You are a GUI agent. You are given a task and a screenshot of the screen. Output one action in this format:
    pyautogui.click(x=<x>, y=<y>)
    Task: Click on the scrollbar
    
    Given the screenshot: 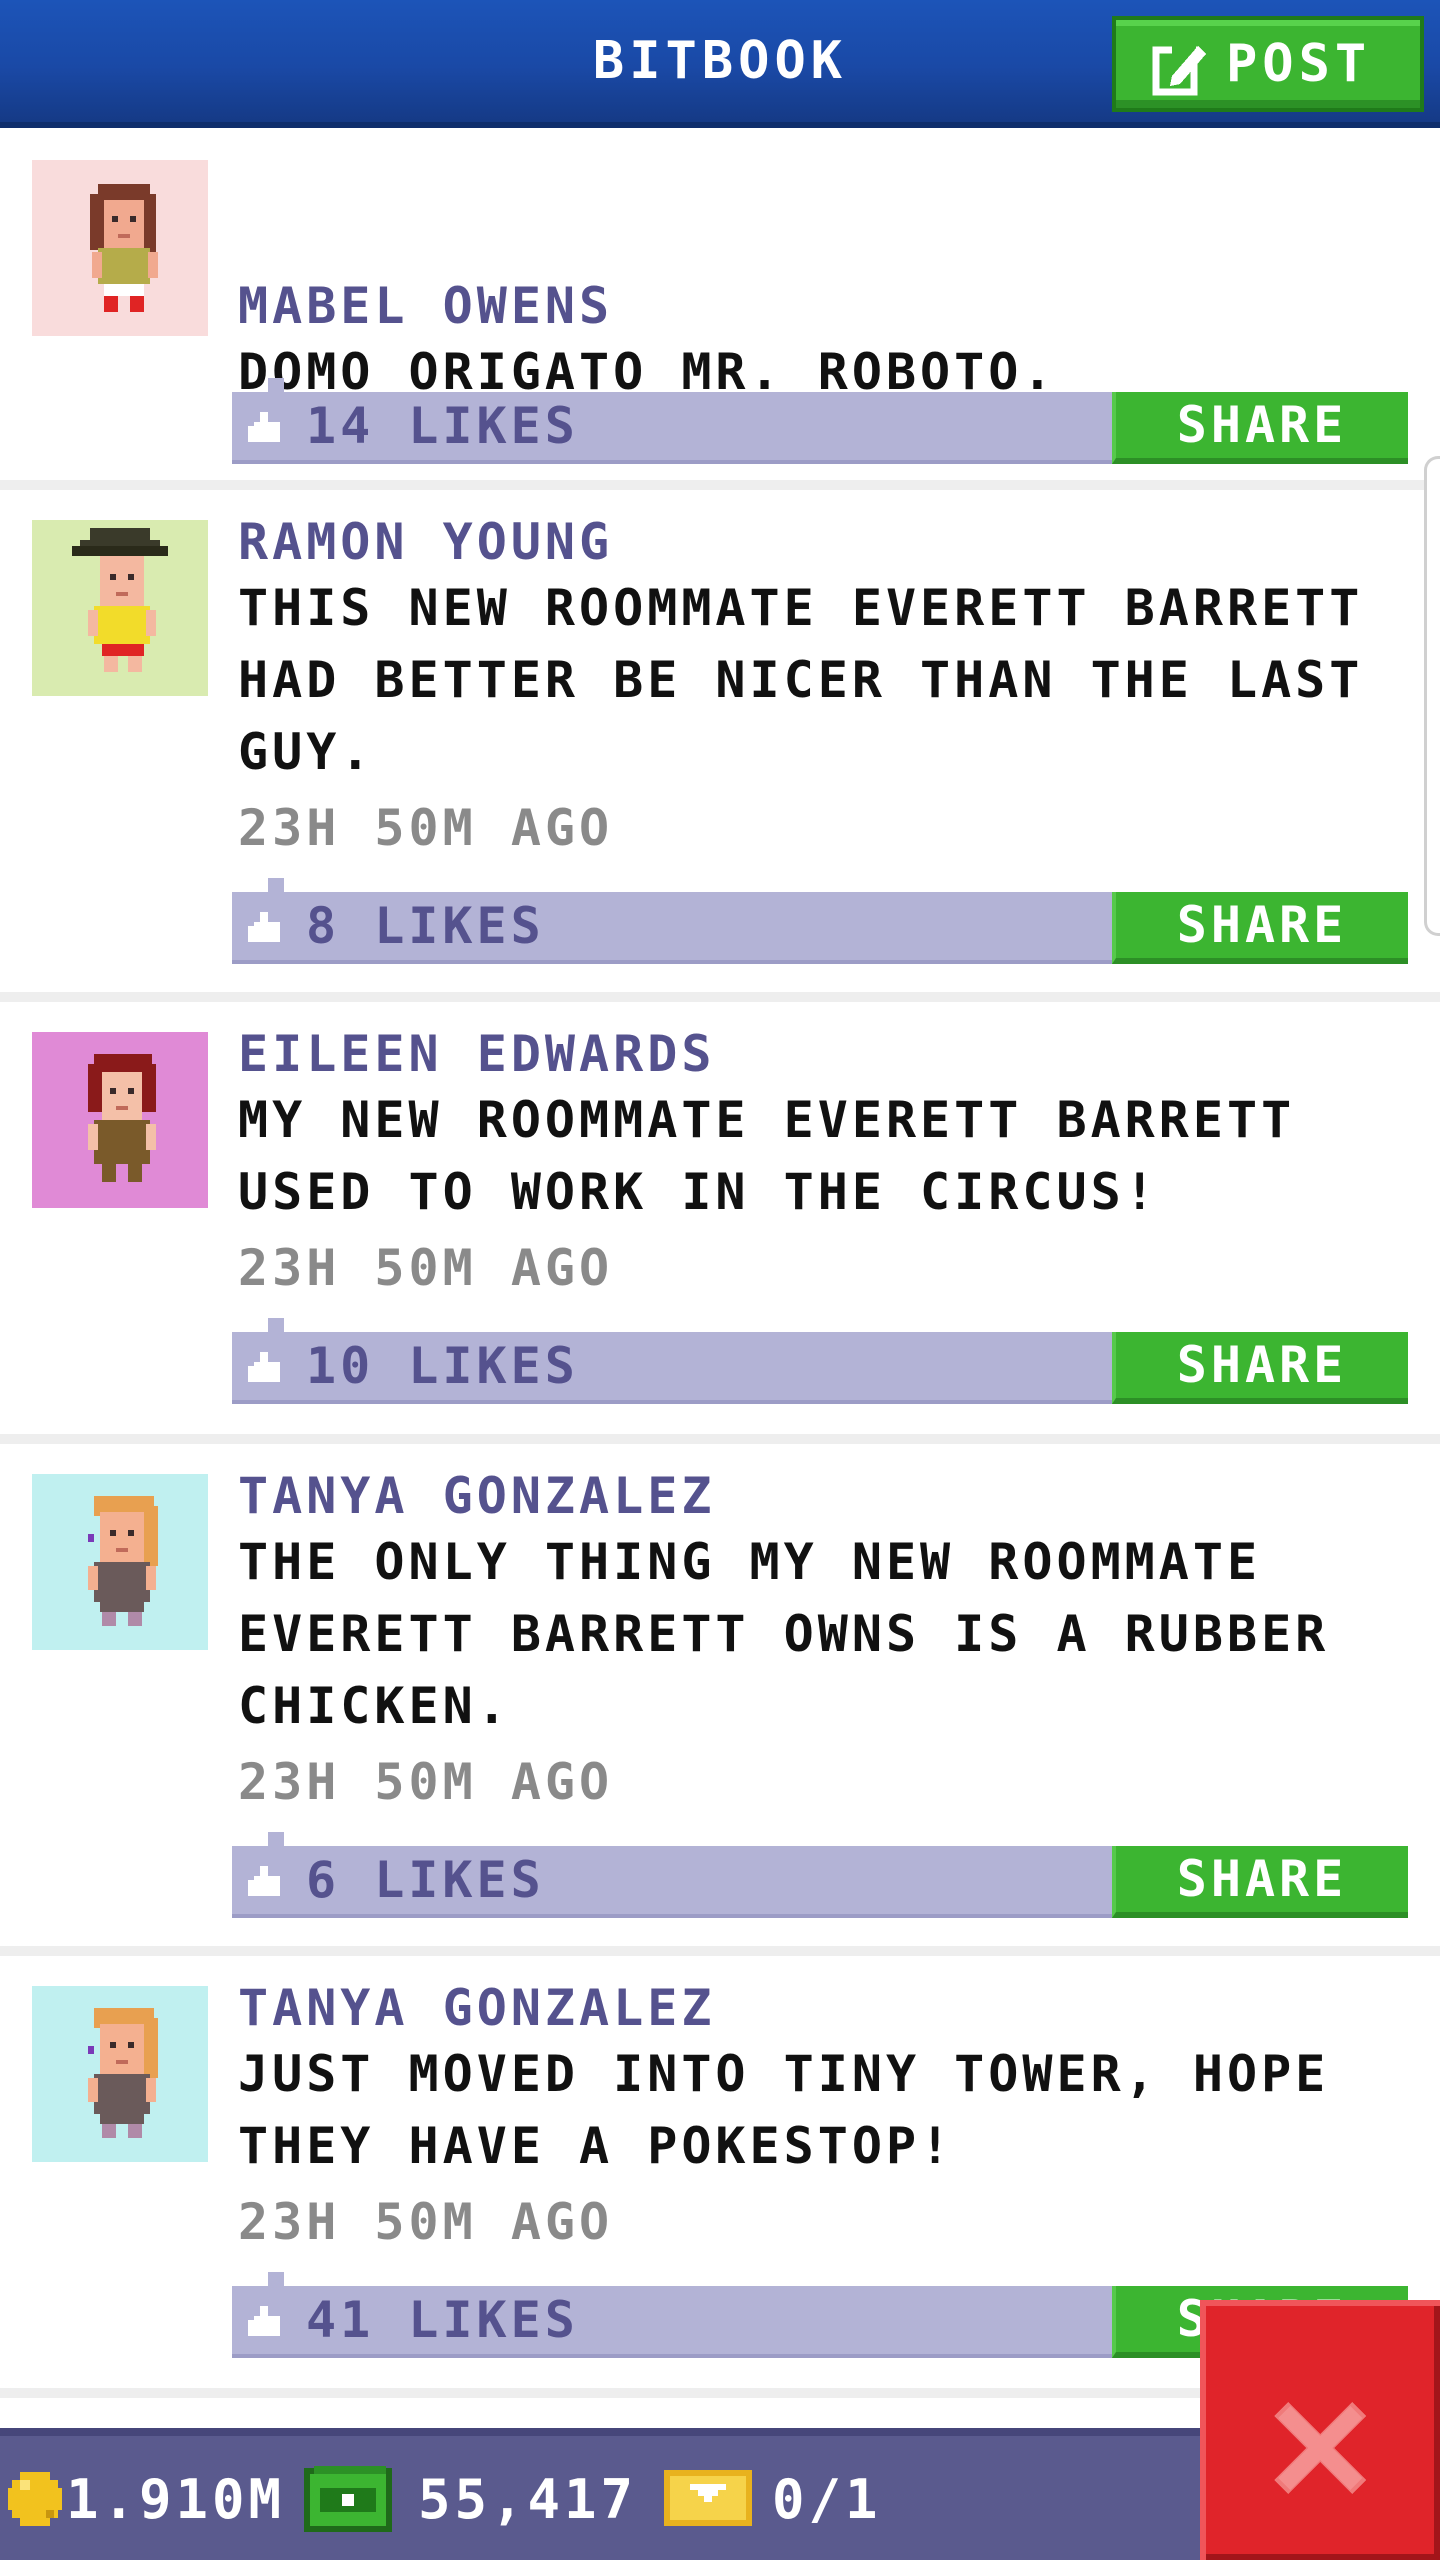 What is the action you would take?
    pyautogui.click(x=1432, y=696)
    